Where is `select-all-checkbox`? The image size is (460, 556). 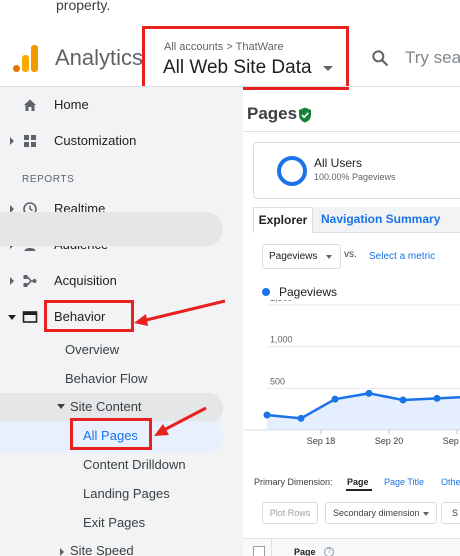
select-all-checkbox is located at coordinates (259, 551).